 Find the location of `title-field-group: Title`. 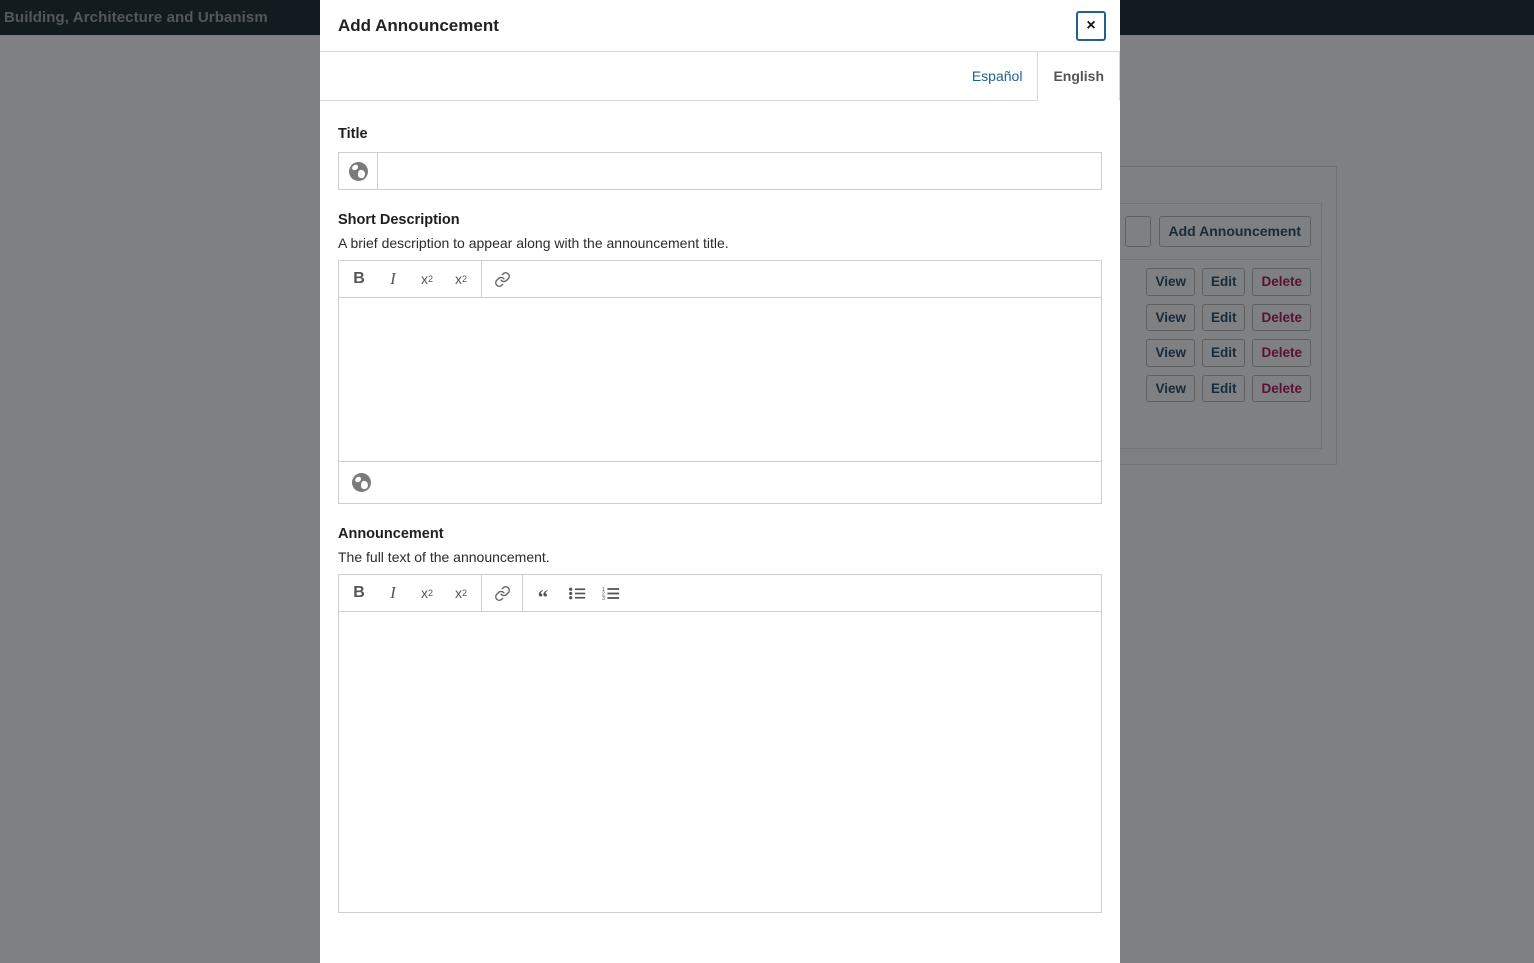

title-field-group: Title is located at coordinates (720, 158).